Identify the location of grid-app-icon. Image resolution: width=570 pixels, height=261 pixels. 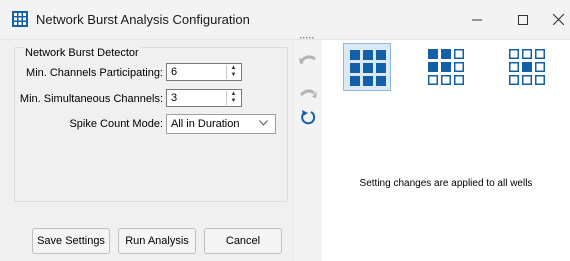
(20, 19).